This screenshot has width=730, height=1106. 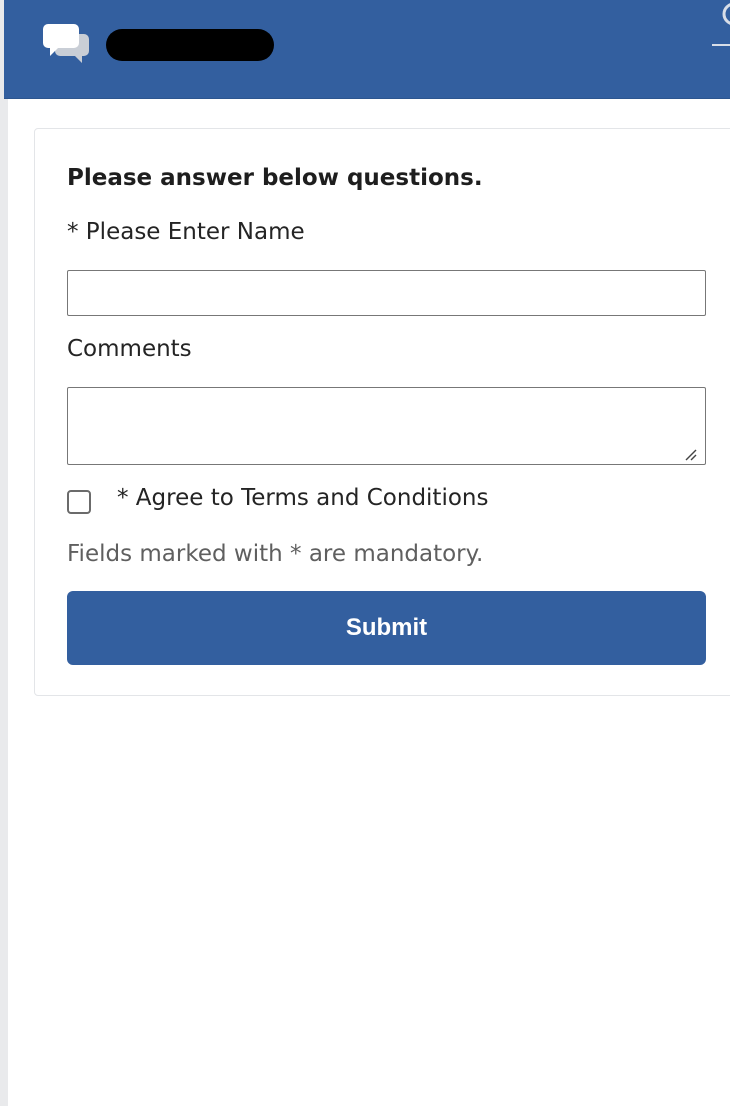 I want to click on app-header, so click(x=367, y=49).